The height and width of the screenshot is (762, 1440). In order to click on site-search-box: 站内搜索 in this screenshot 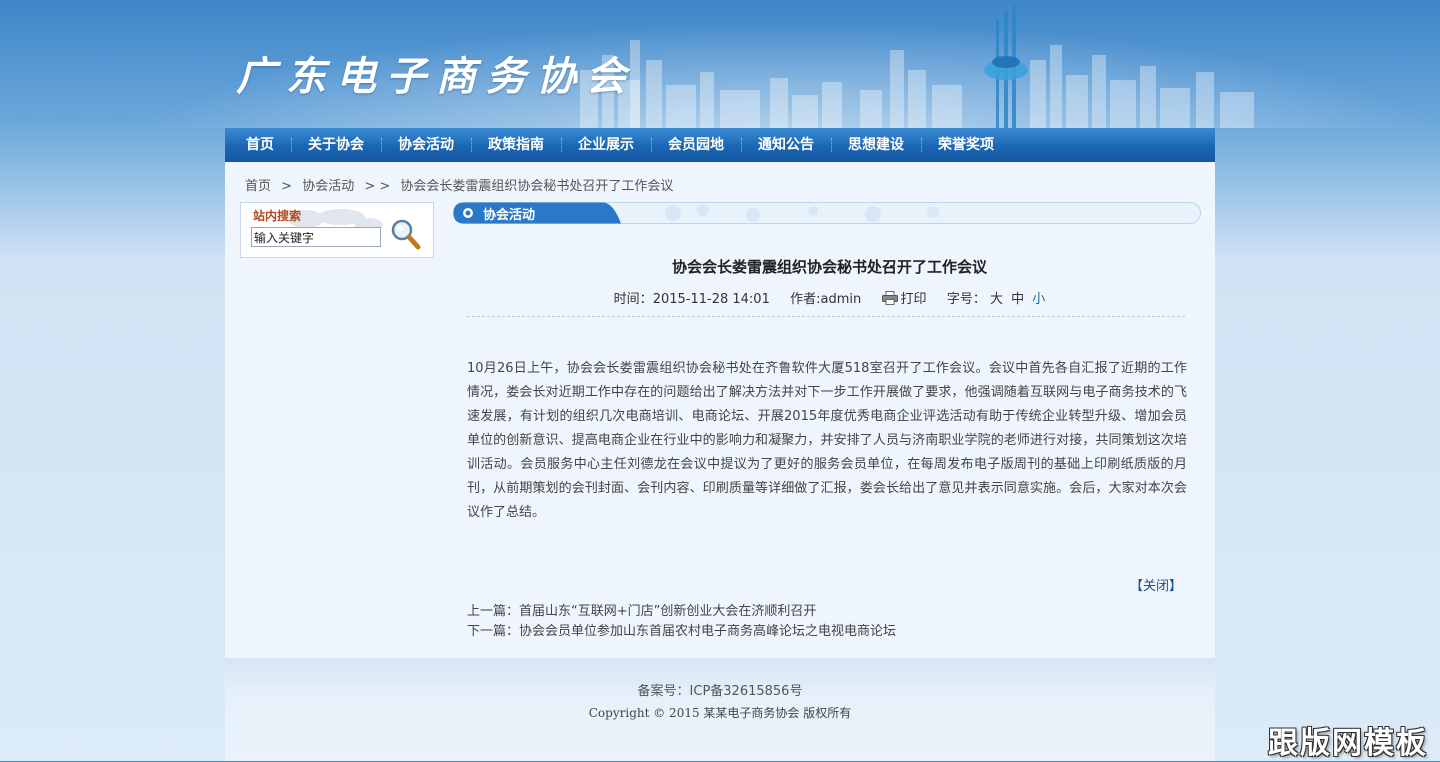, I will do `click(337, 230)`.